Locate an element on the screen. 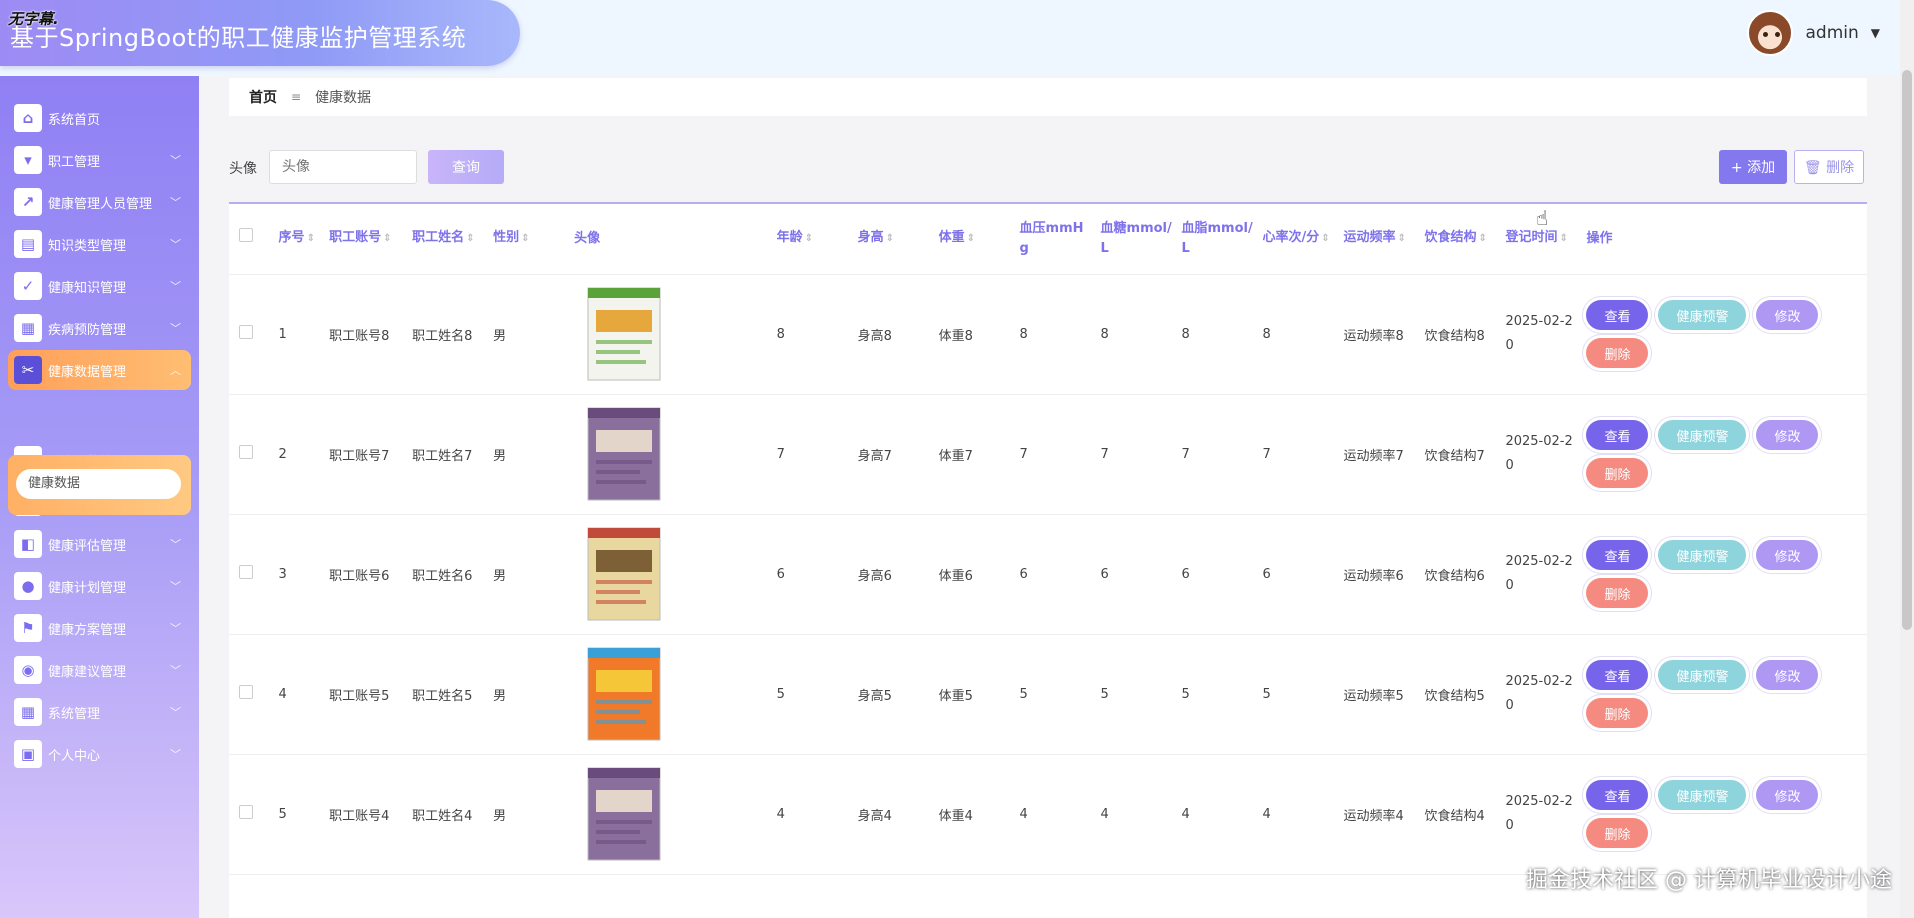  caret-down-icon: ▼ is located at coordinates (1875, 33).